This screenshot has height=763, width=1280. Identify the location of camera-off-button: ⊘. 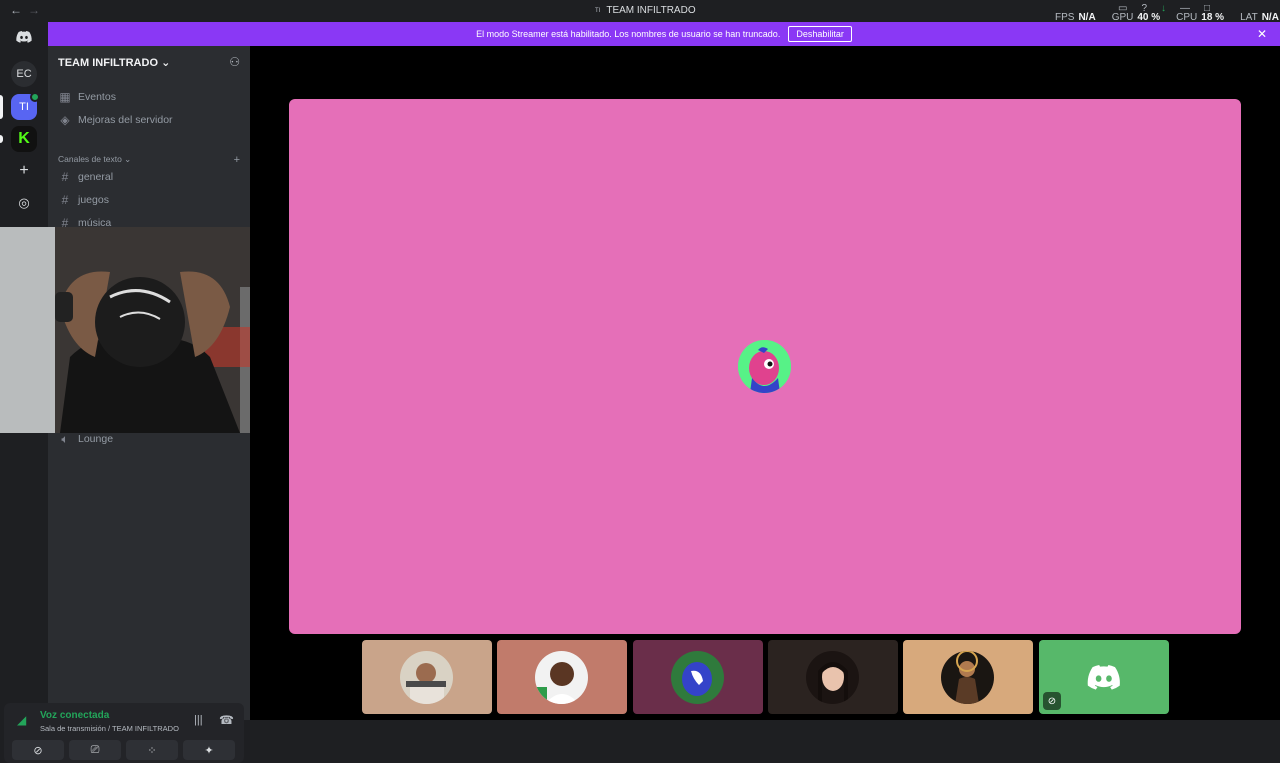
(38, 750).